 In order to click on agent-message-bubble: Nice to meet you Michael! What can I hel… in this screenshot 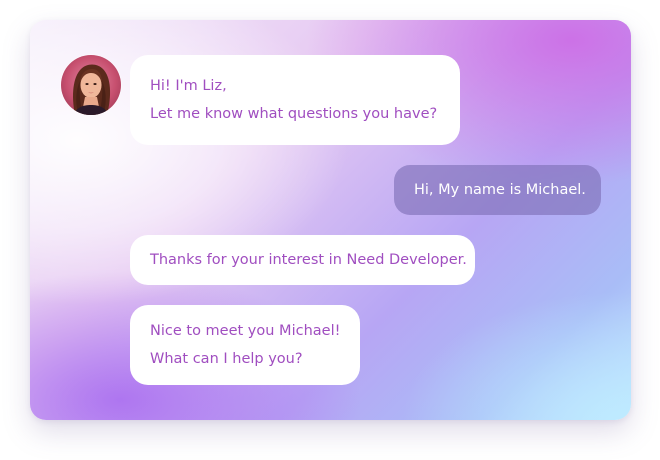, I will do `click(245, 345)`.